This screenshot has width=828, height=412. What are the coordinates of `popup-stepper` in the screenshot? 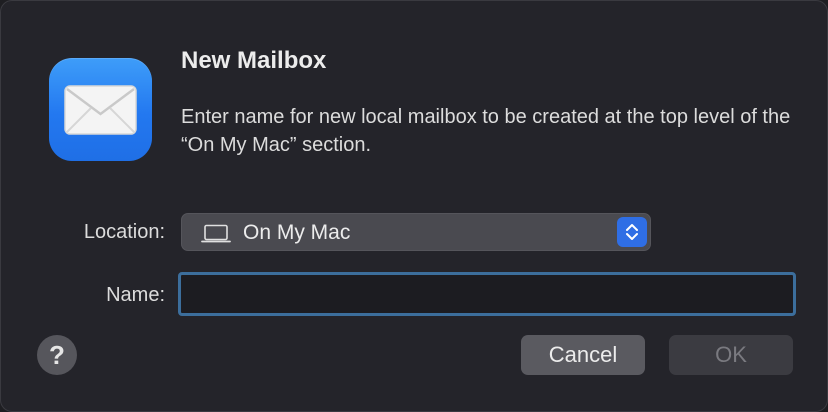 It's located at (632, 232).